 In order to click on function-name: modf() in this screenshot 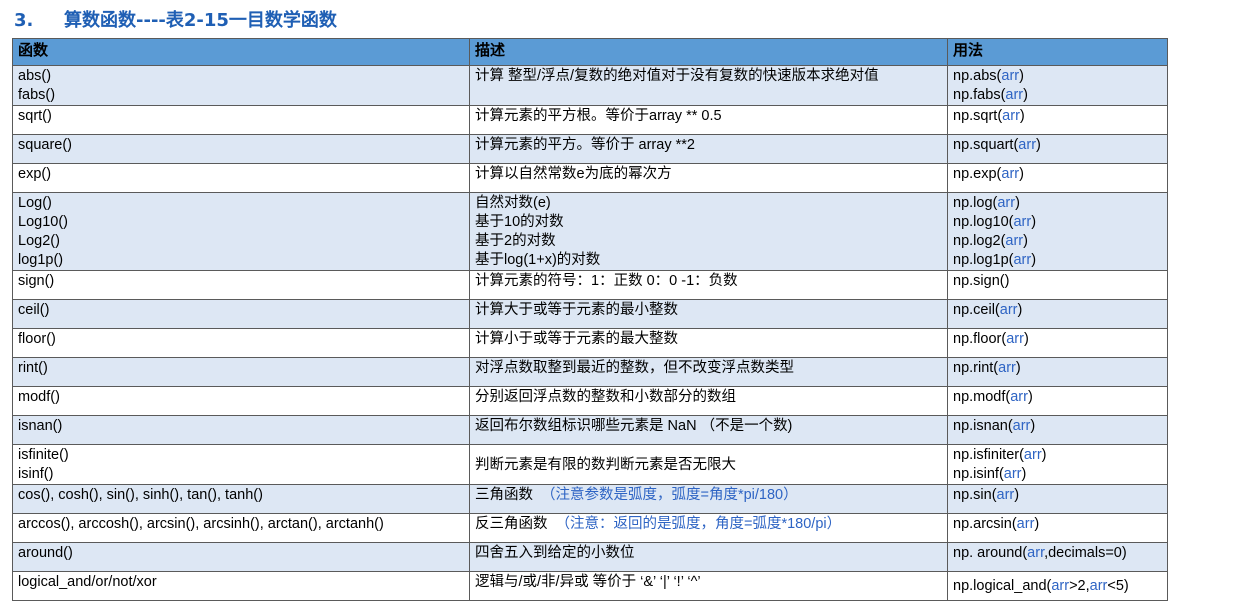, I will do `click(39, 397)`.